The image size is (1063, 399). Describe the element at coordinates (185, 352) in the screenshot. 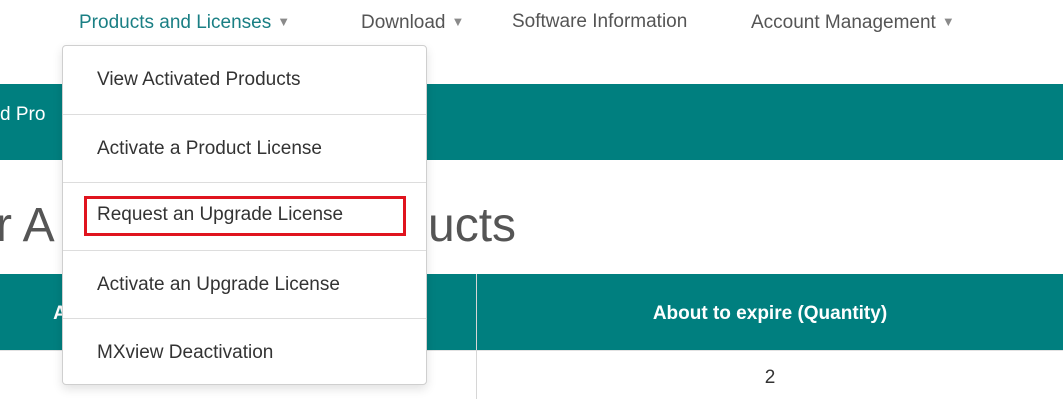

I see `menu-item-label: MXview Deactivation` at that location.